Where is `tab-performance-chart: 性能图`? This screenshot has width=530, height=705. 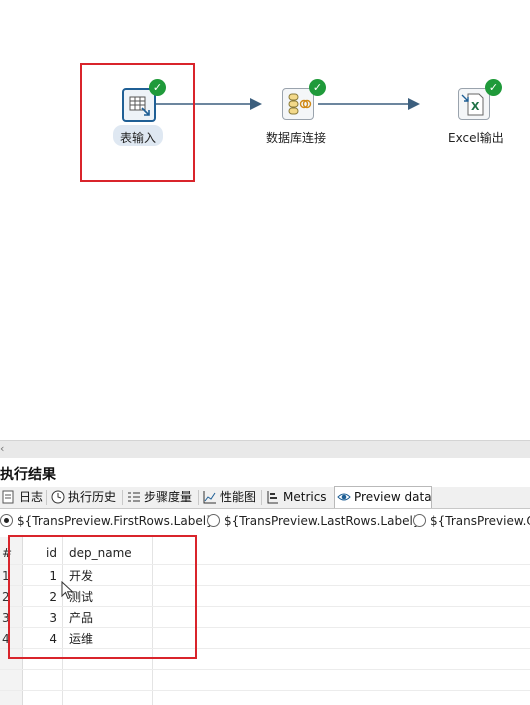
tab-performance-chart: 性能图 is located at coordinates (228, 497).